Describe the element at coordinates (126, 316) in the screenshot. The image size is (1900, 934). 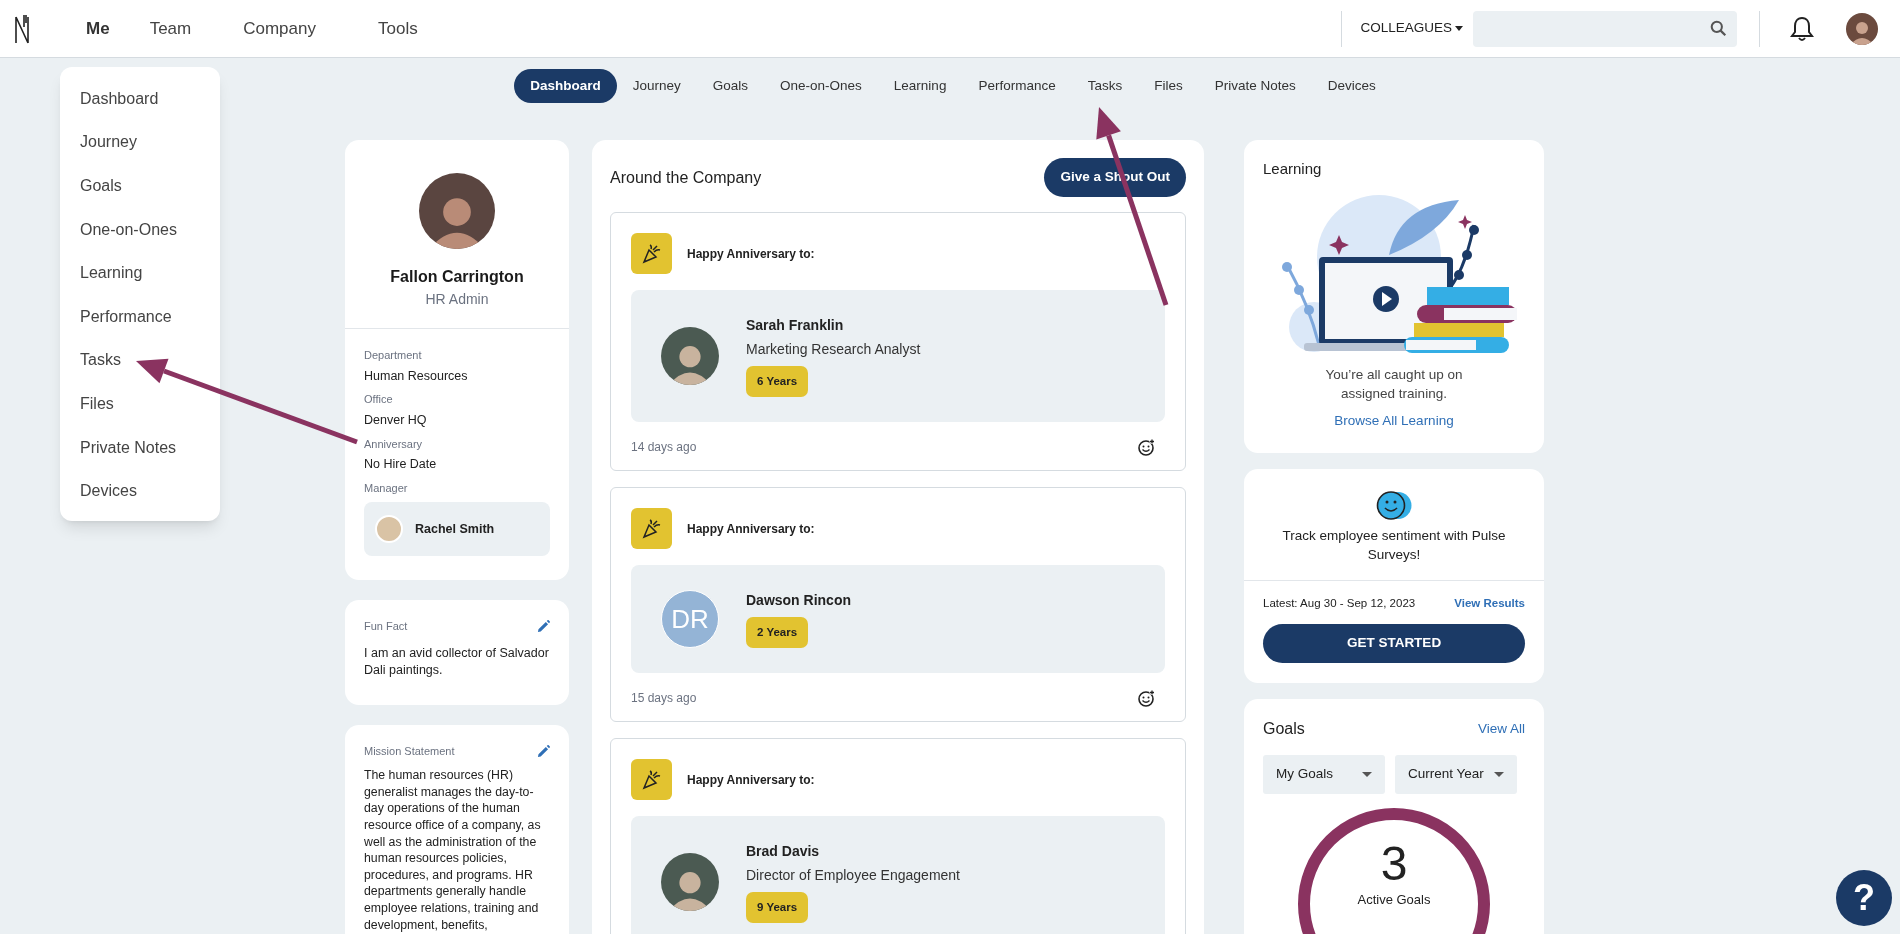
I see `menu-item: Performance` at that location.